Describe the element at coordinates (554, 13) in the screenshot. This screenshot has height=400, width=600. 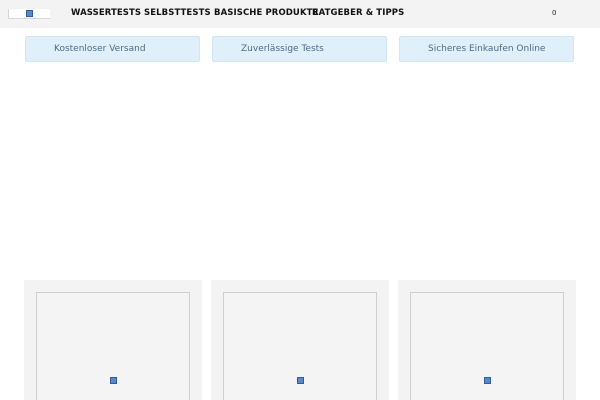
I see `cart-count: 0` at that location.